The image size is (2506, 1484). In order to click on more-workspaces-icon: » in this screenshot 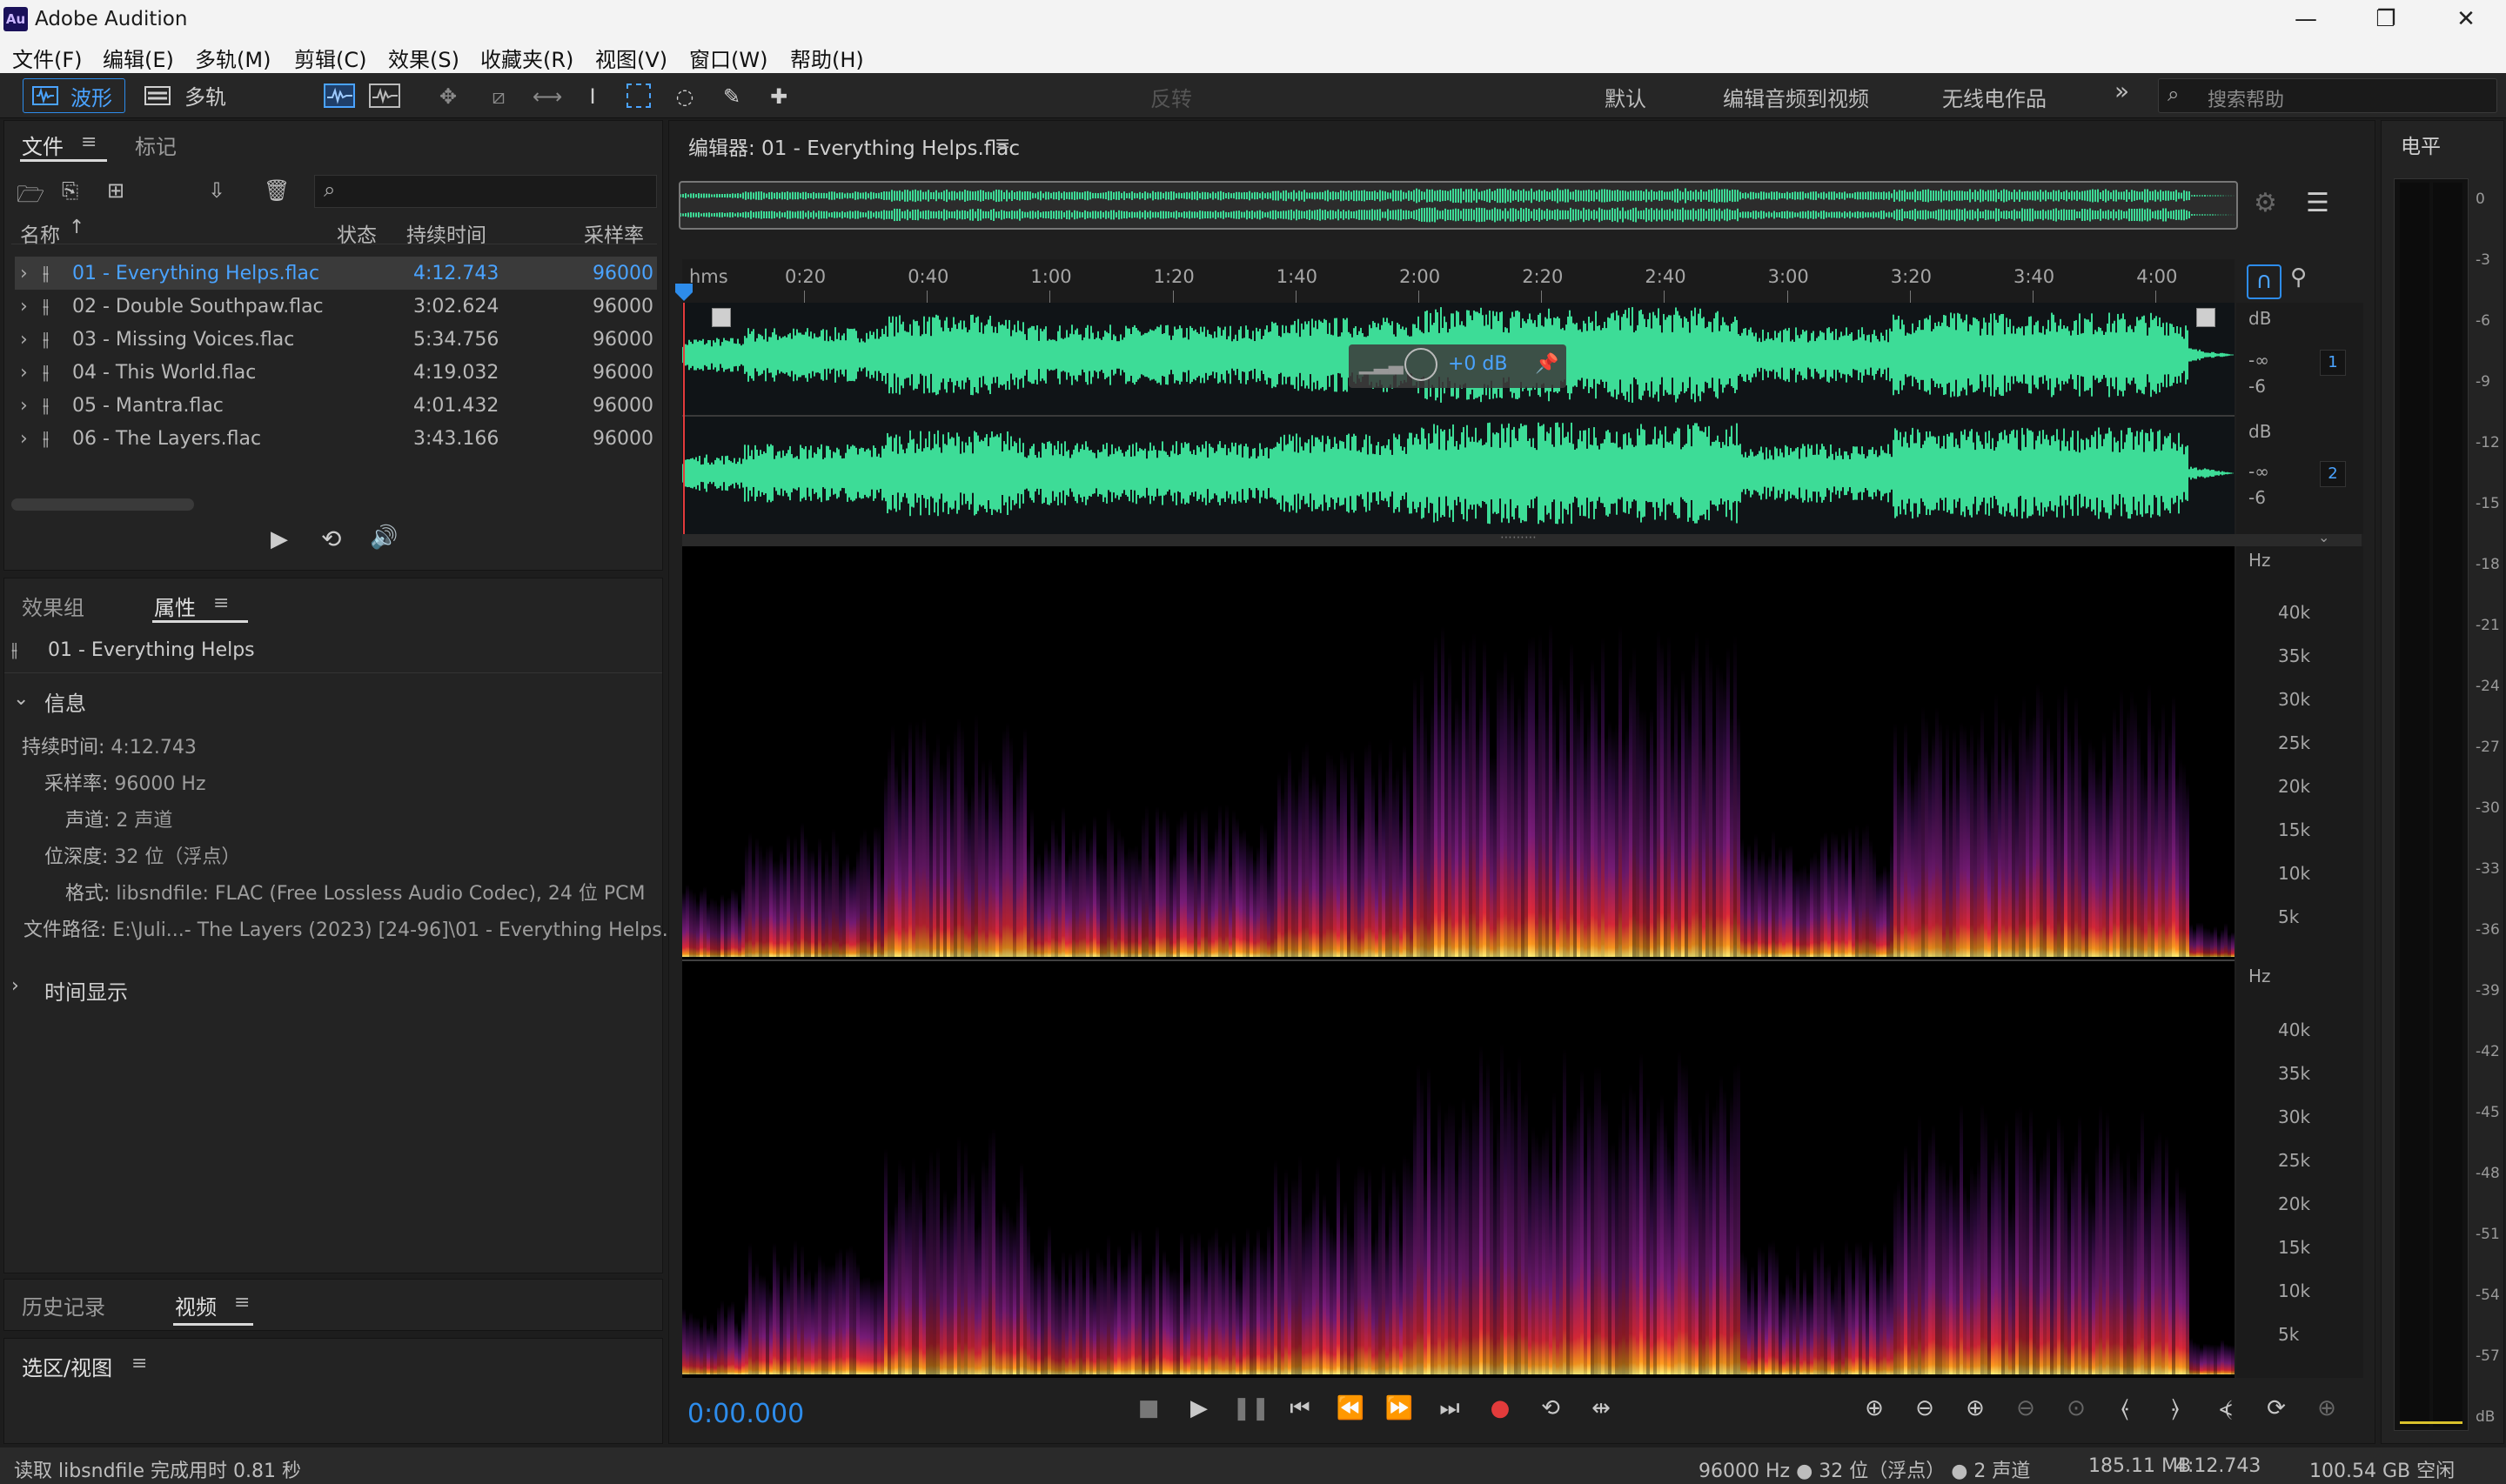, I will do `click(2121, 91)`.